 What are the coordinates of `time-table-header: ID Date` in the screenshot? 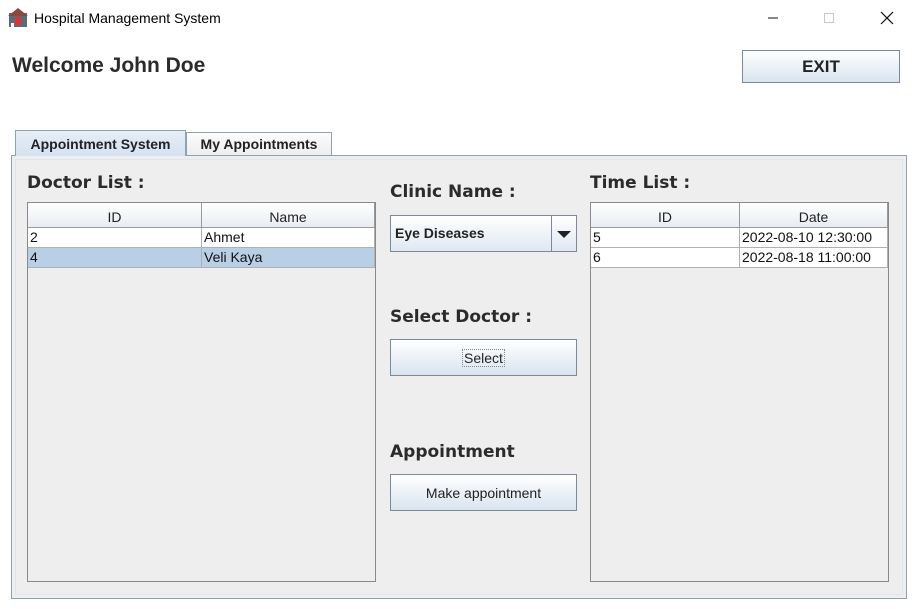 It's located at (739, 215).